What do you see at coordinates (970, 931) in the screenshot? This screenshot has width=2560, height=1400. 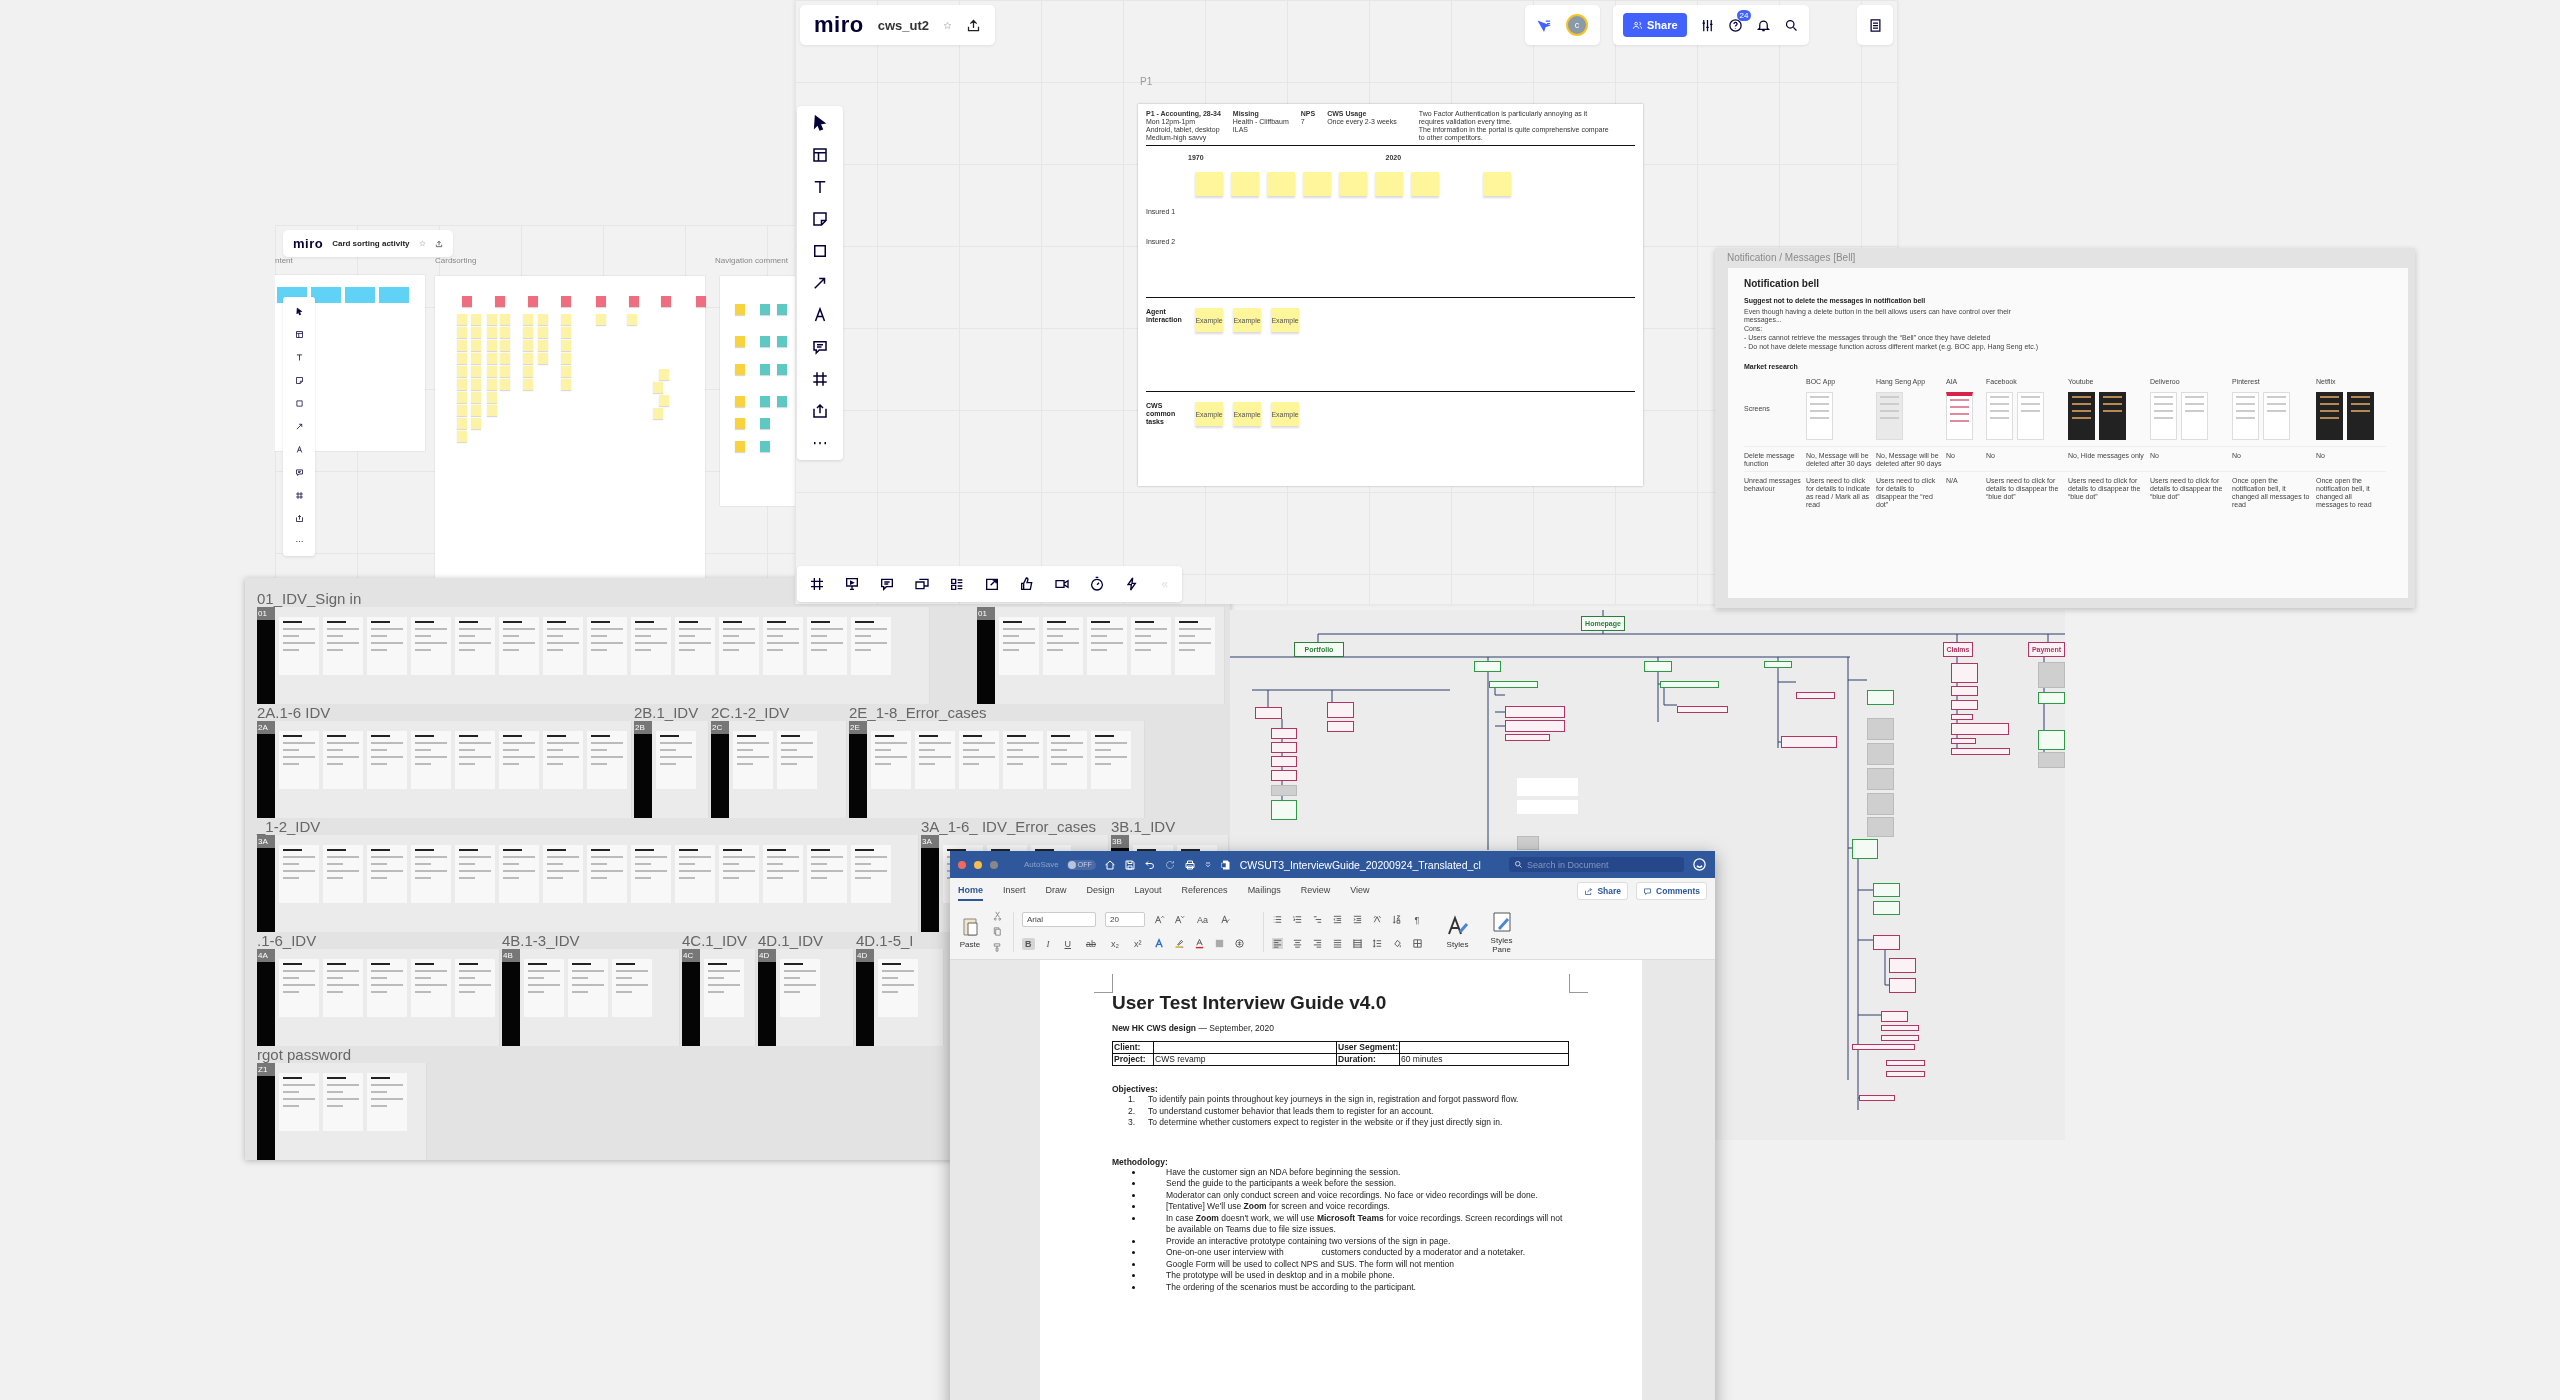 I see `paste-button: Paste` at bounding box center [970, 931].